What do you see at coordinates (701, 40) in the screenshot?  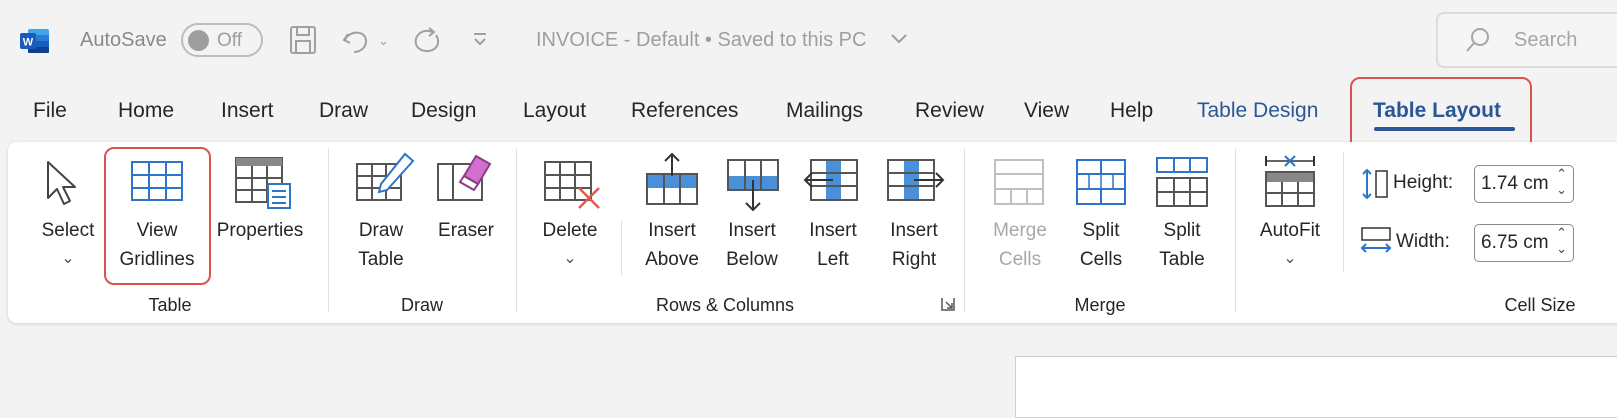 I see `document-title: INVOICE - Default • Saved to this PC` at bounding box center [701, 40].